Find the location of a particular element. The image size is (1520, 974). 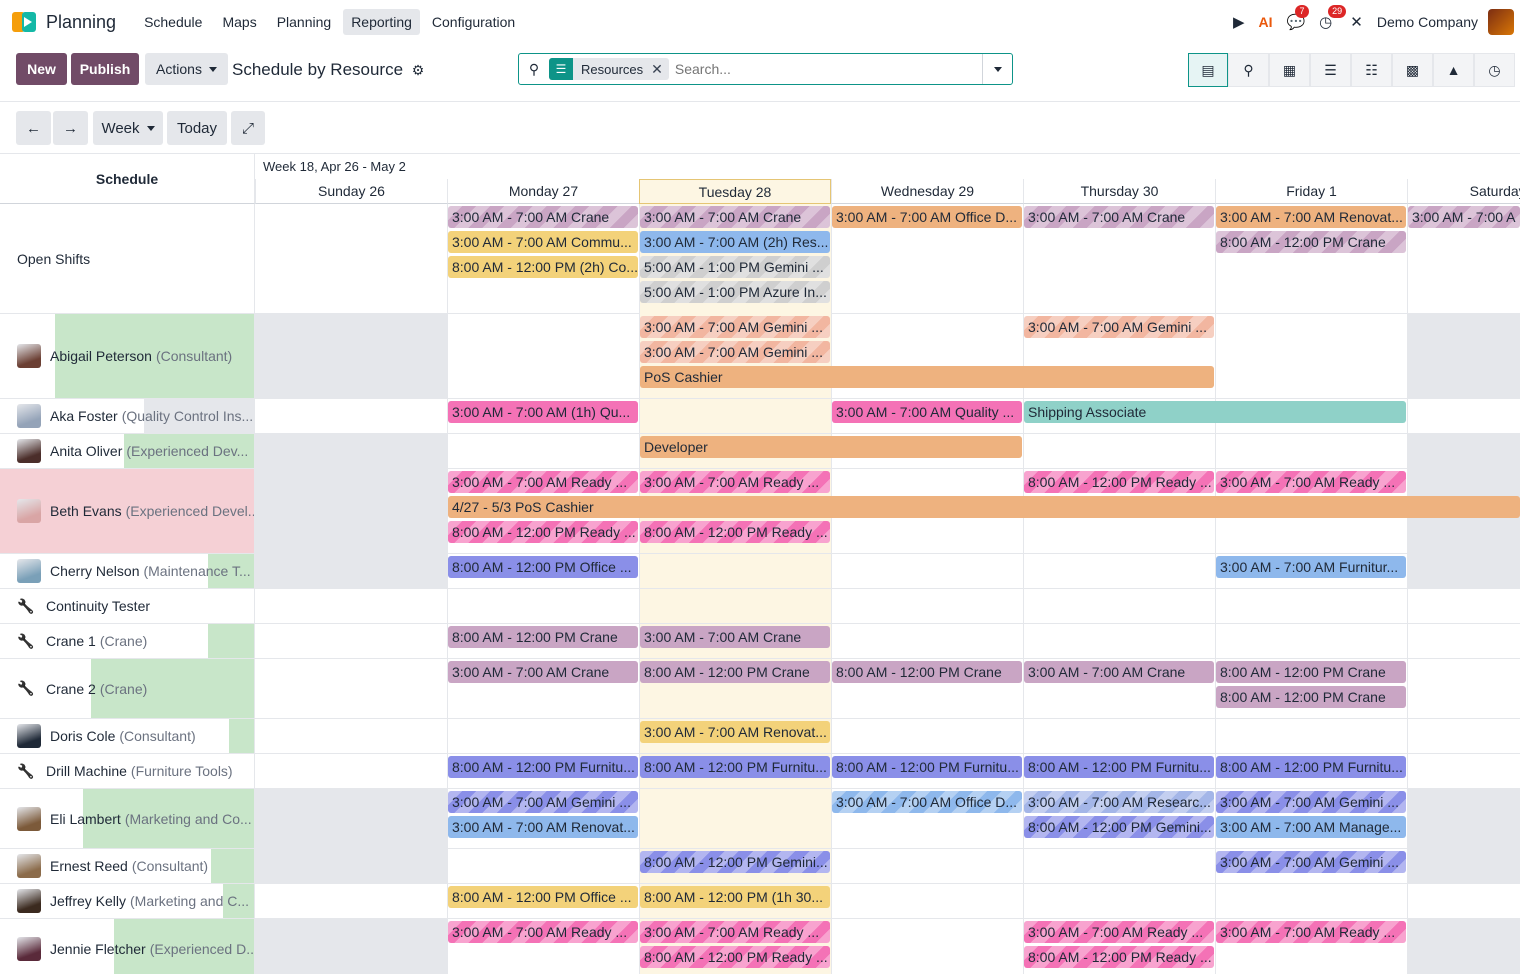

menu-item-planning: Planning is located at coordinates (304, 22).